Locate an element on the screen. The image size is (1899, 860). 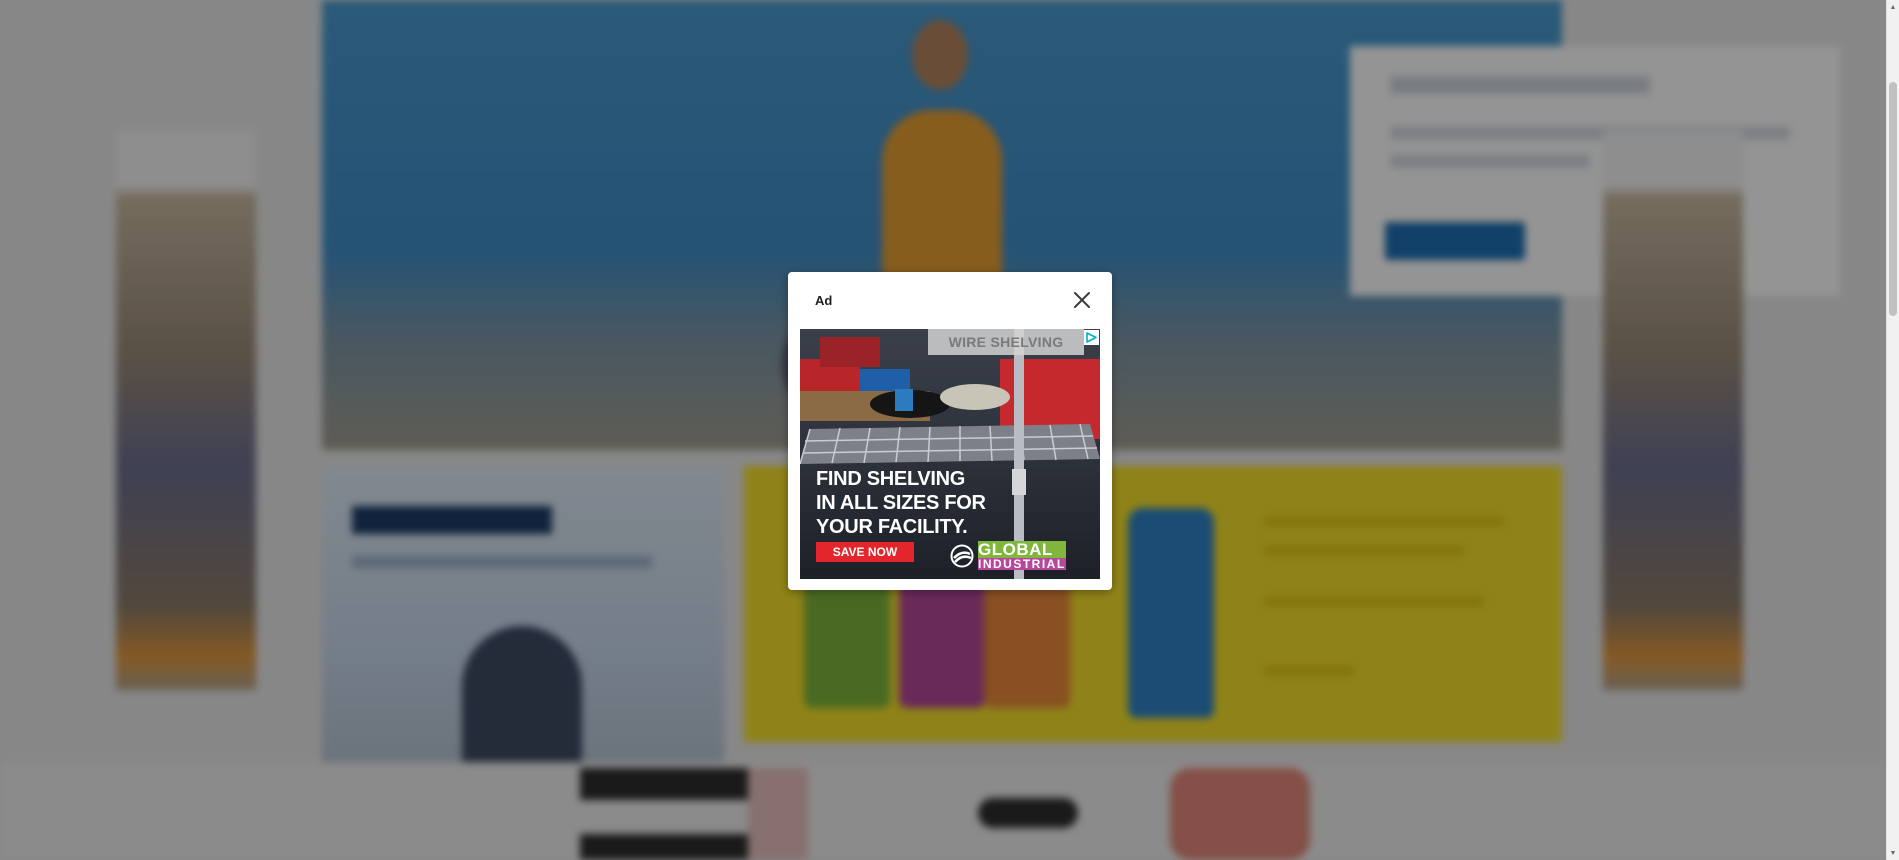
global-industrial-logo: GLOBAL INDUSTRIAL is located at coordinates (1008, 555).